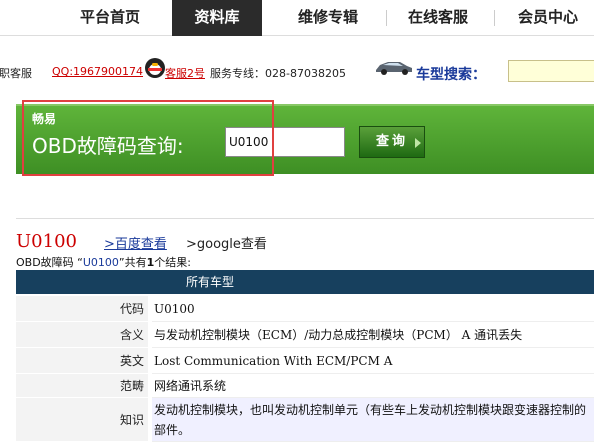 Image resolution: width=594 pixels, height=442 pixels. I want to click on qq-link: QQ:1967900174, so click(97, 71).